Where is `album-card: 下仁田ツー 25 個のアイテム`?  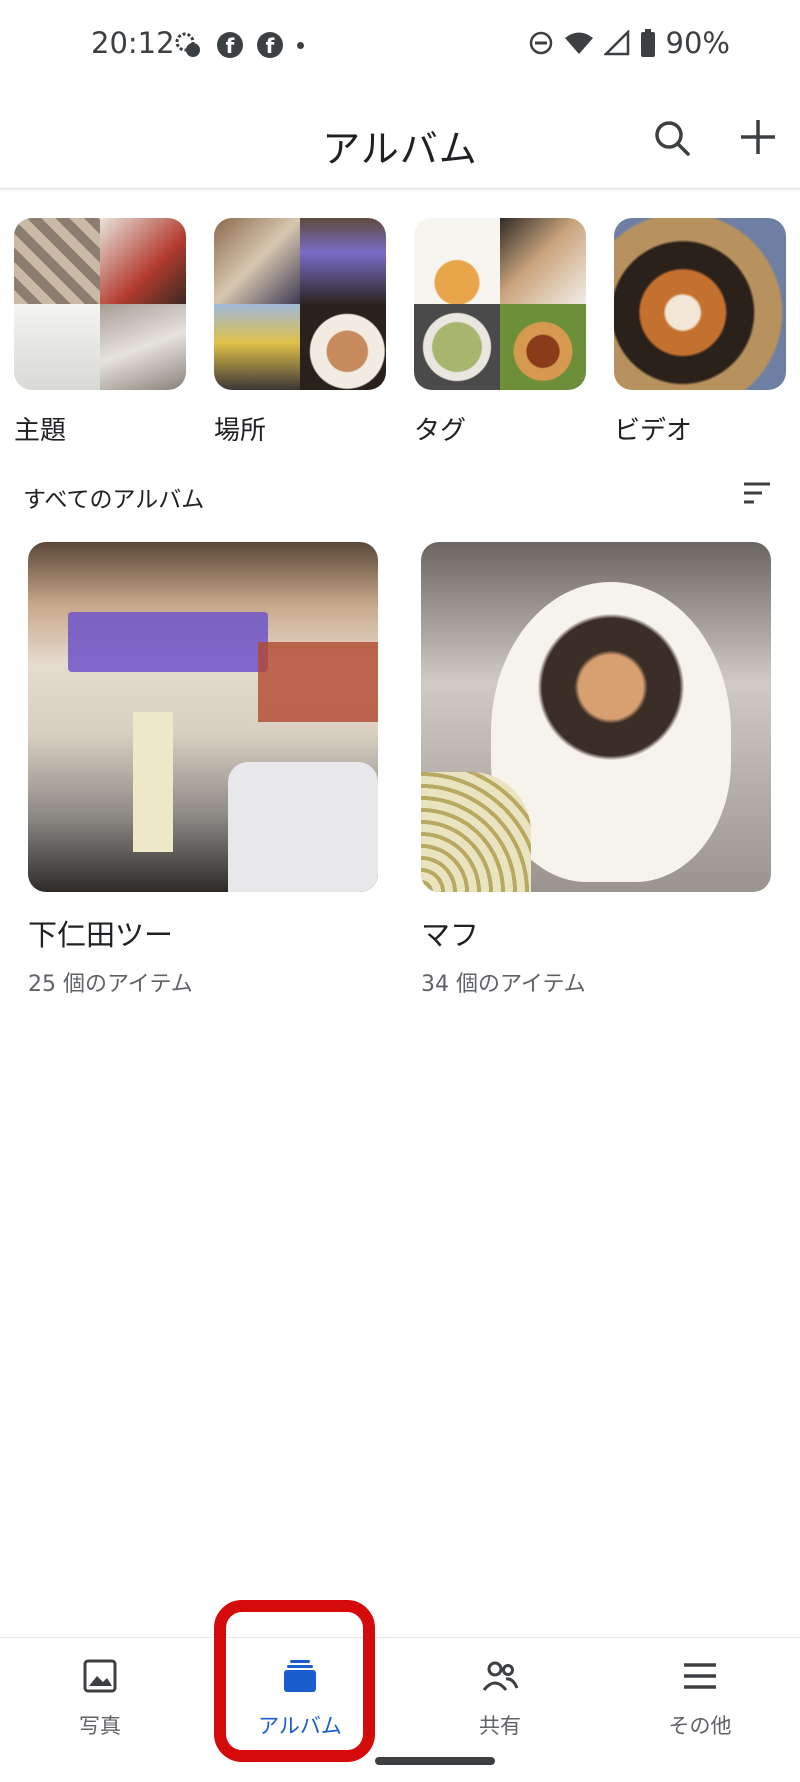 album-card: 下仁田ツー 25 個のアイテム is located at coordinates (203, 770).